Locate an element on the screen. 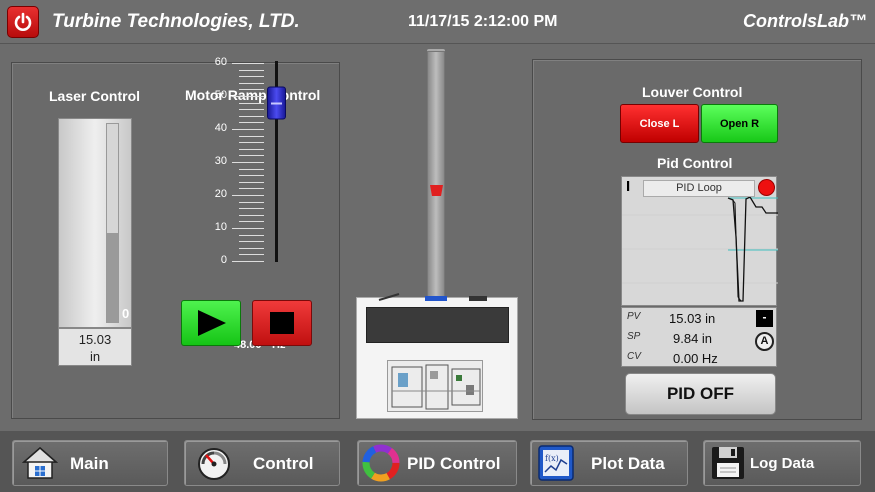  pid-loop-label: PID Loop is located at coordinates (699, 188).